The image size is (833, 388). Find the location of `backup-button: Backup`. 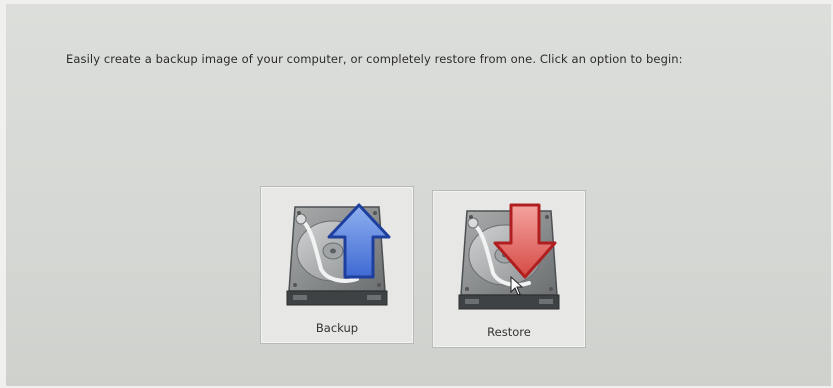

backup-button: Backup is located at coordinates (337, 265).